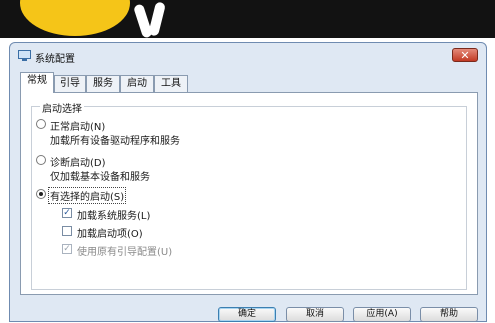 The height and width of the screenshot is (323, 495). I want to click on tab-tools: 工具, so click(171, 83).